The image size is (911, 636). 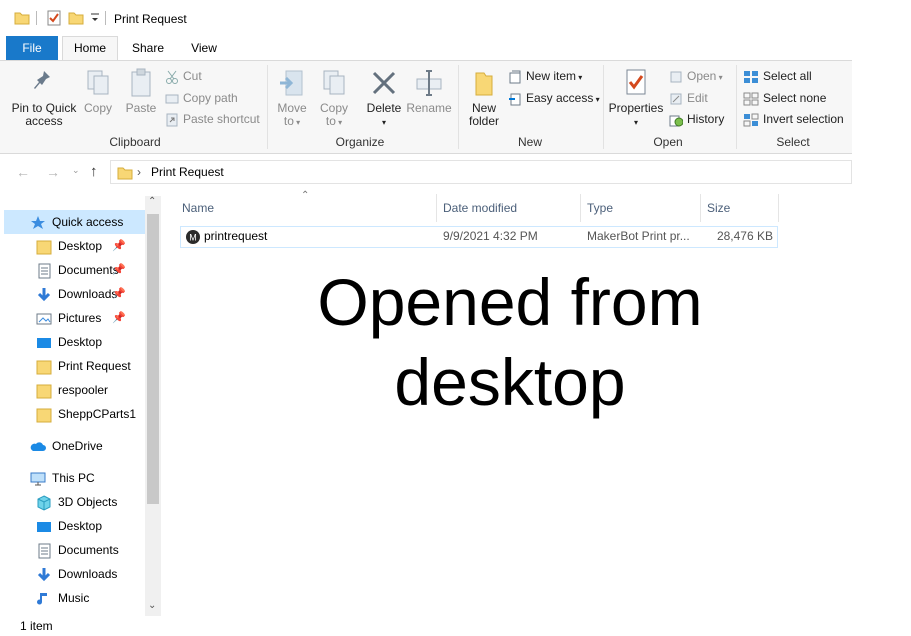 What do you see at coordinates (98, 91) in the screenshot?
I see `copy-button: Copy` at bounding box center [98, 91].